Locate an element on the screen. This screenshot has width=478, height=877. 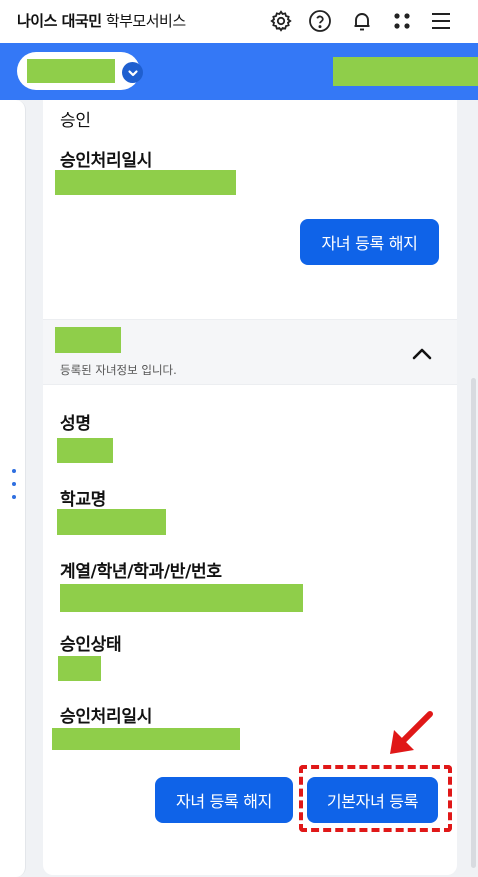
side-panel is located at coordinates (13, 488).